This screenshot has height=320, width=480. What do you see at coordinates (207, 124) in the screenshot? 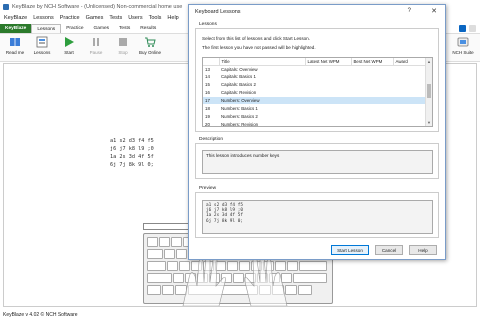
I see `lesson-number: 20` at bounding box center [207, 124].